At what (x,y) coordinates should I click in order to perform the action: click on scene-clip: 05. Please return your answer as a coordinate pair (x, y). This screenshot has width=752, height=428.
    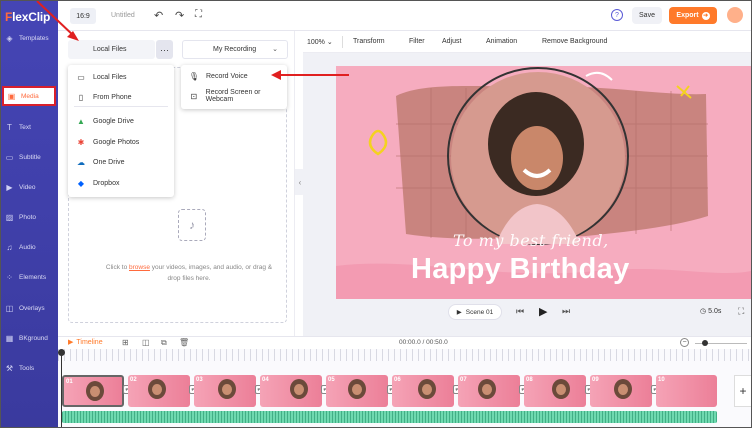
    Looking at the image, I should click on (357, 391).